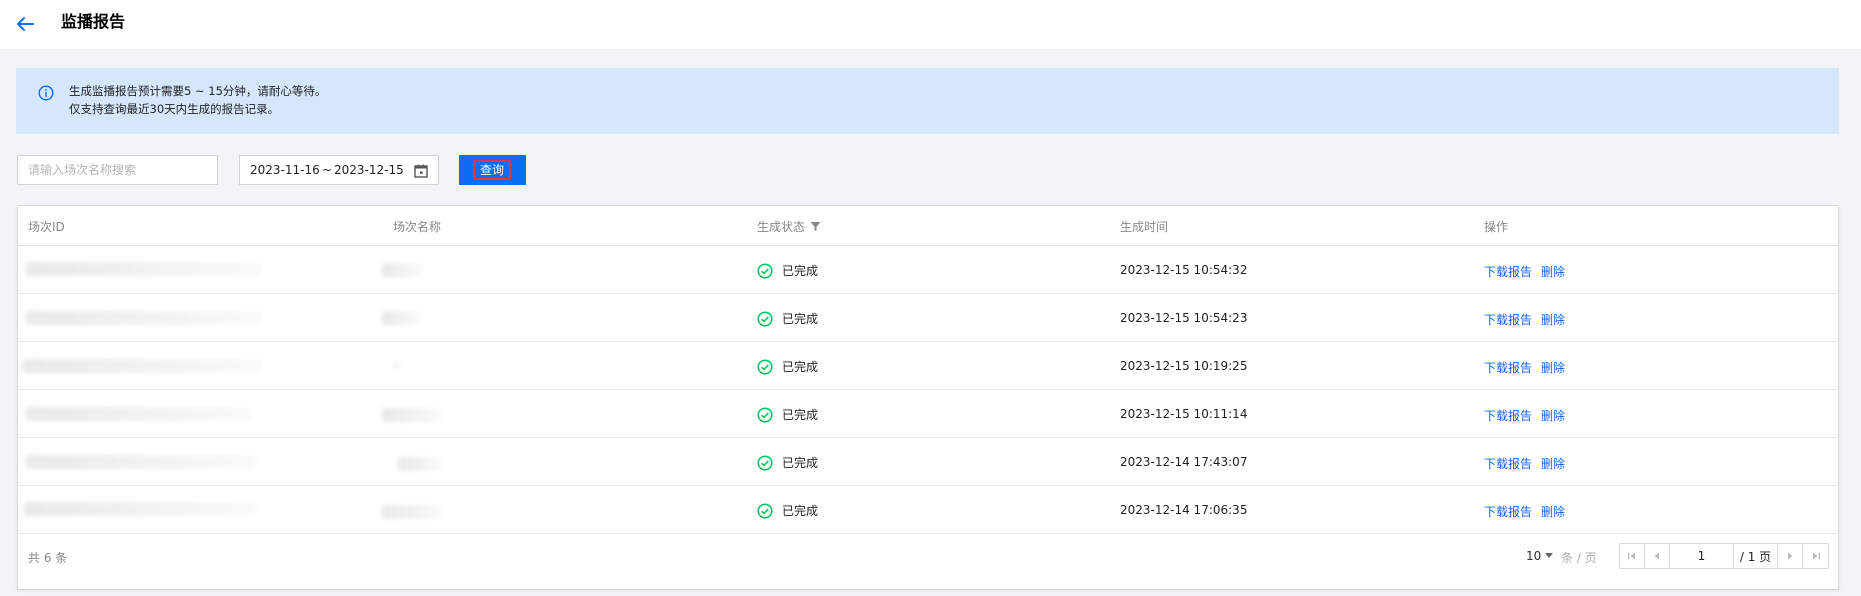  Describe the element at coordinates (1534, 556) in the screenshot. I see `page-size-value: 10` at that location.